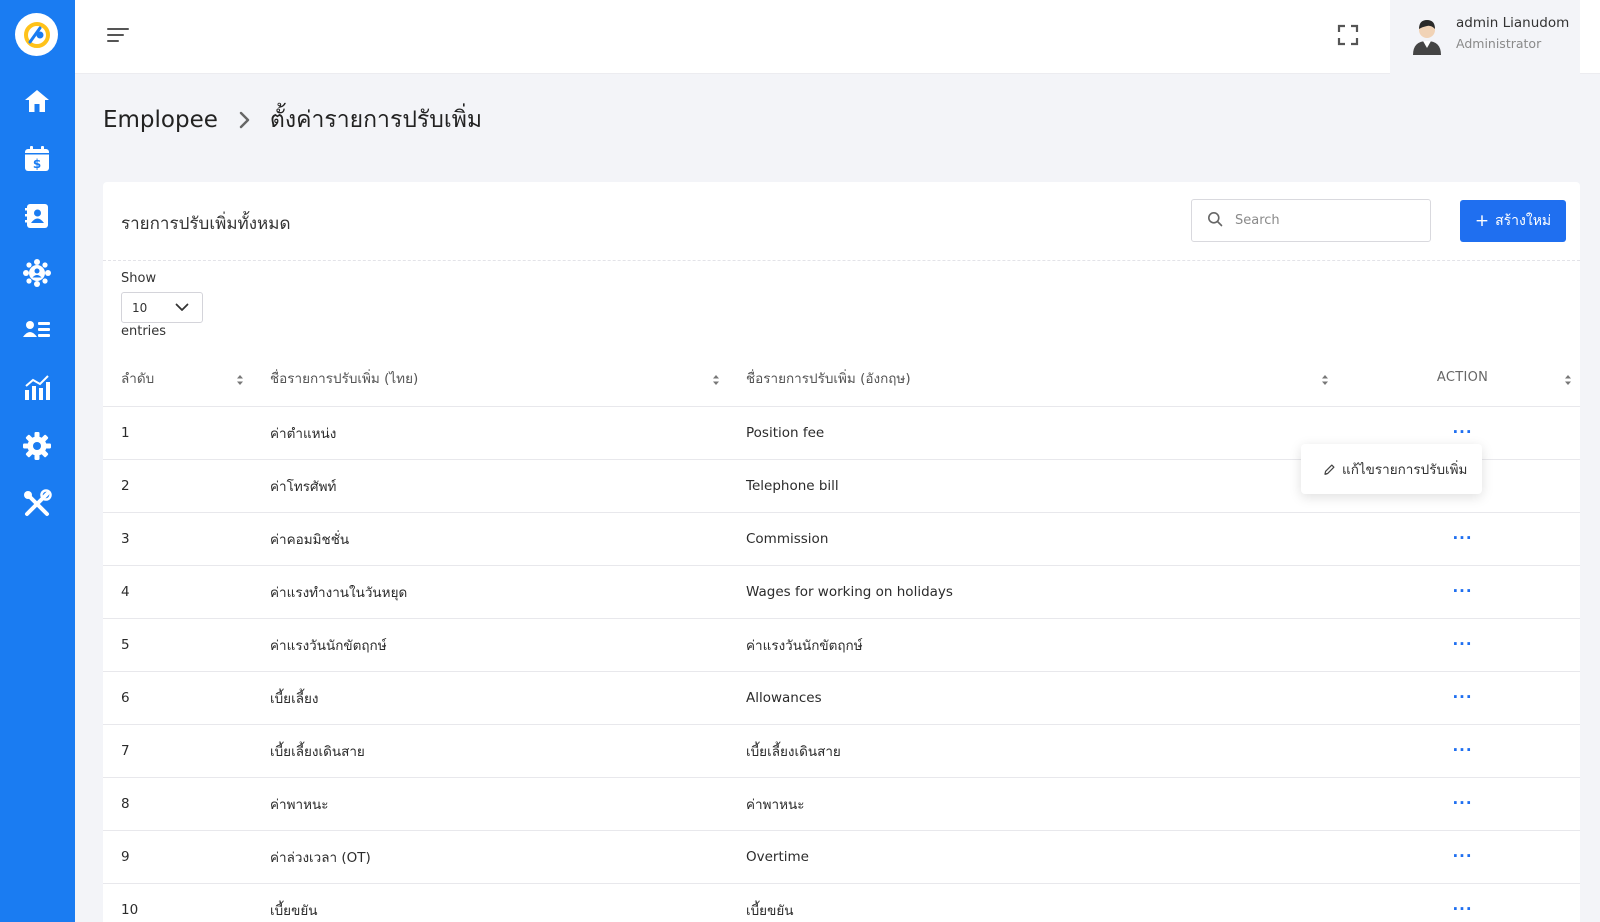 The image size is (1600, 922). What do you see at coordinates (1036, 592) in the screenshot?
I see `cell-name-en: Wages for working on holidays` at bounding box center [1036, 592].